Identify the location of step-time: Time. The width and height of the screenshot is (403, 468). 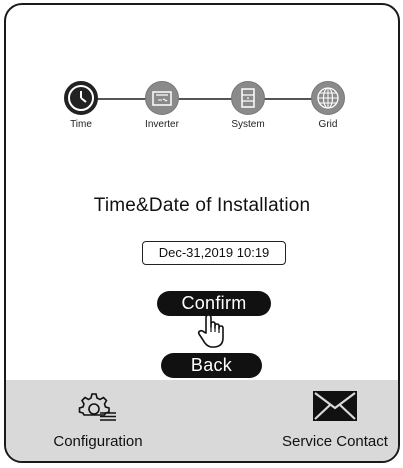
(81, 105).